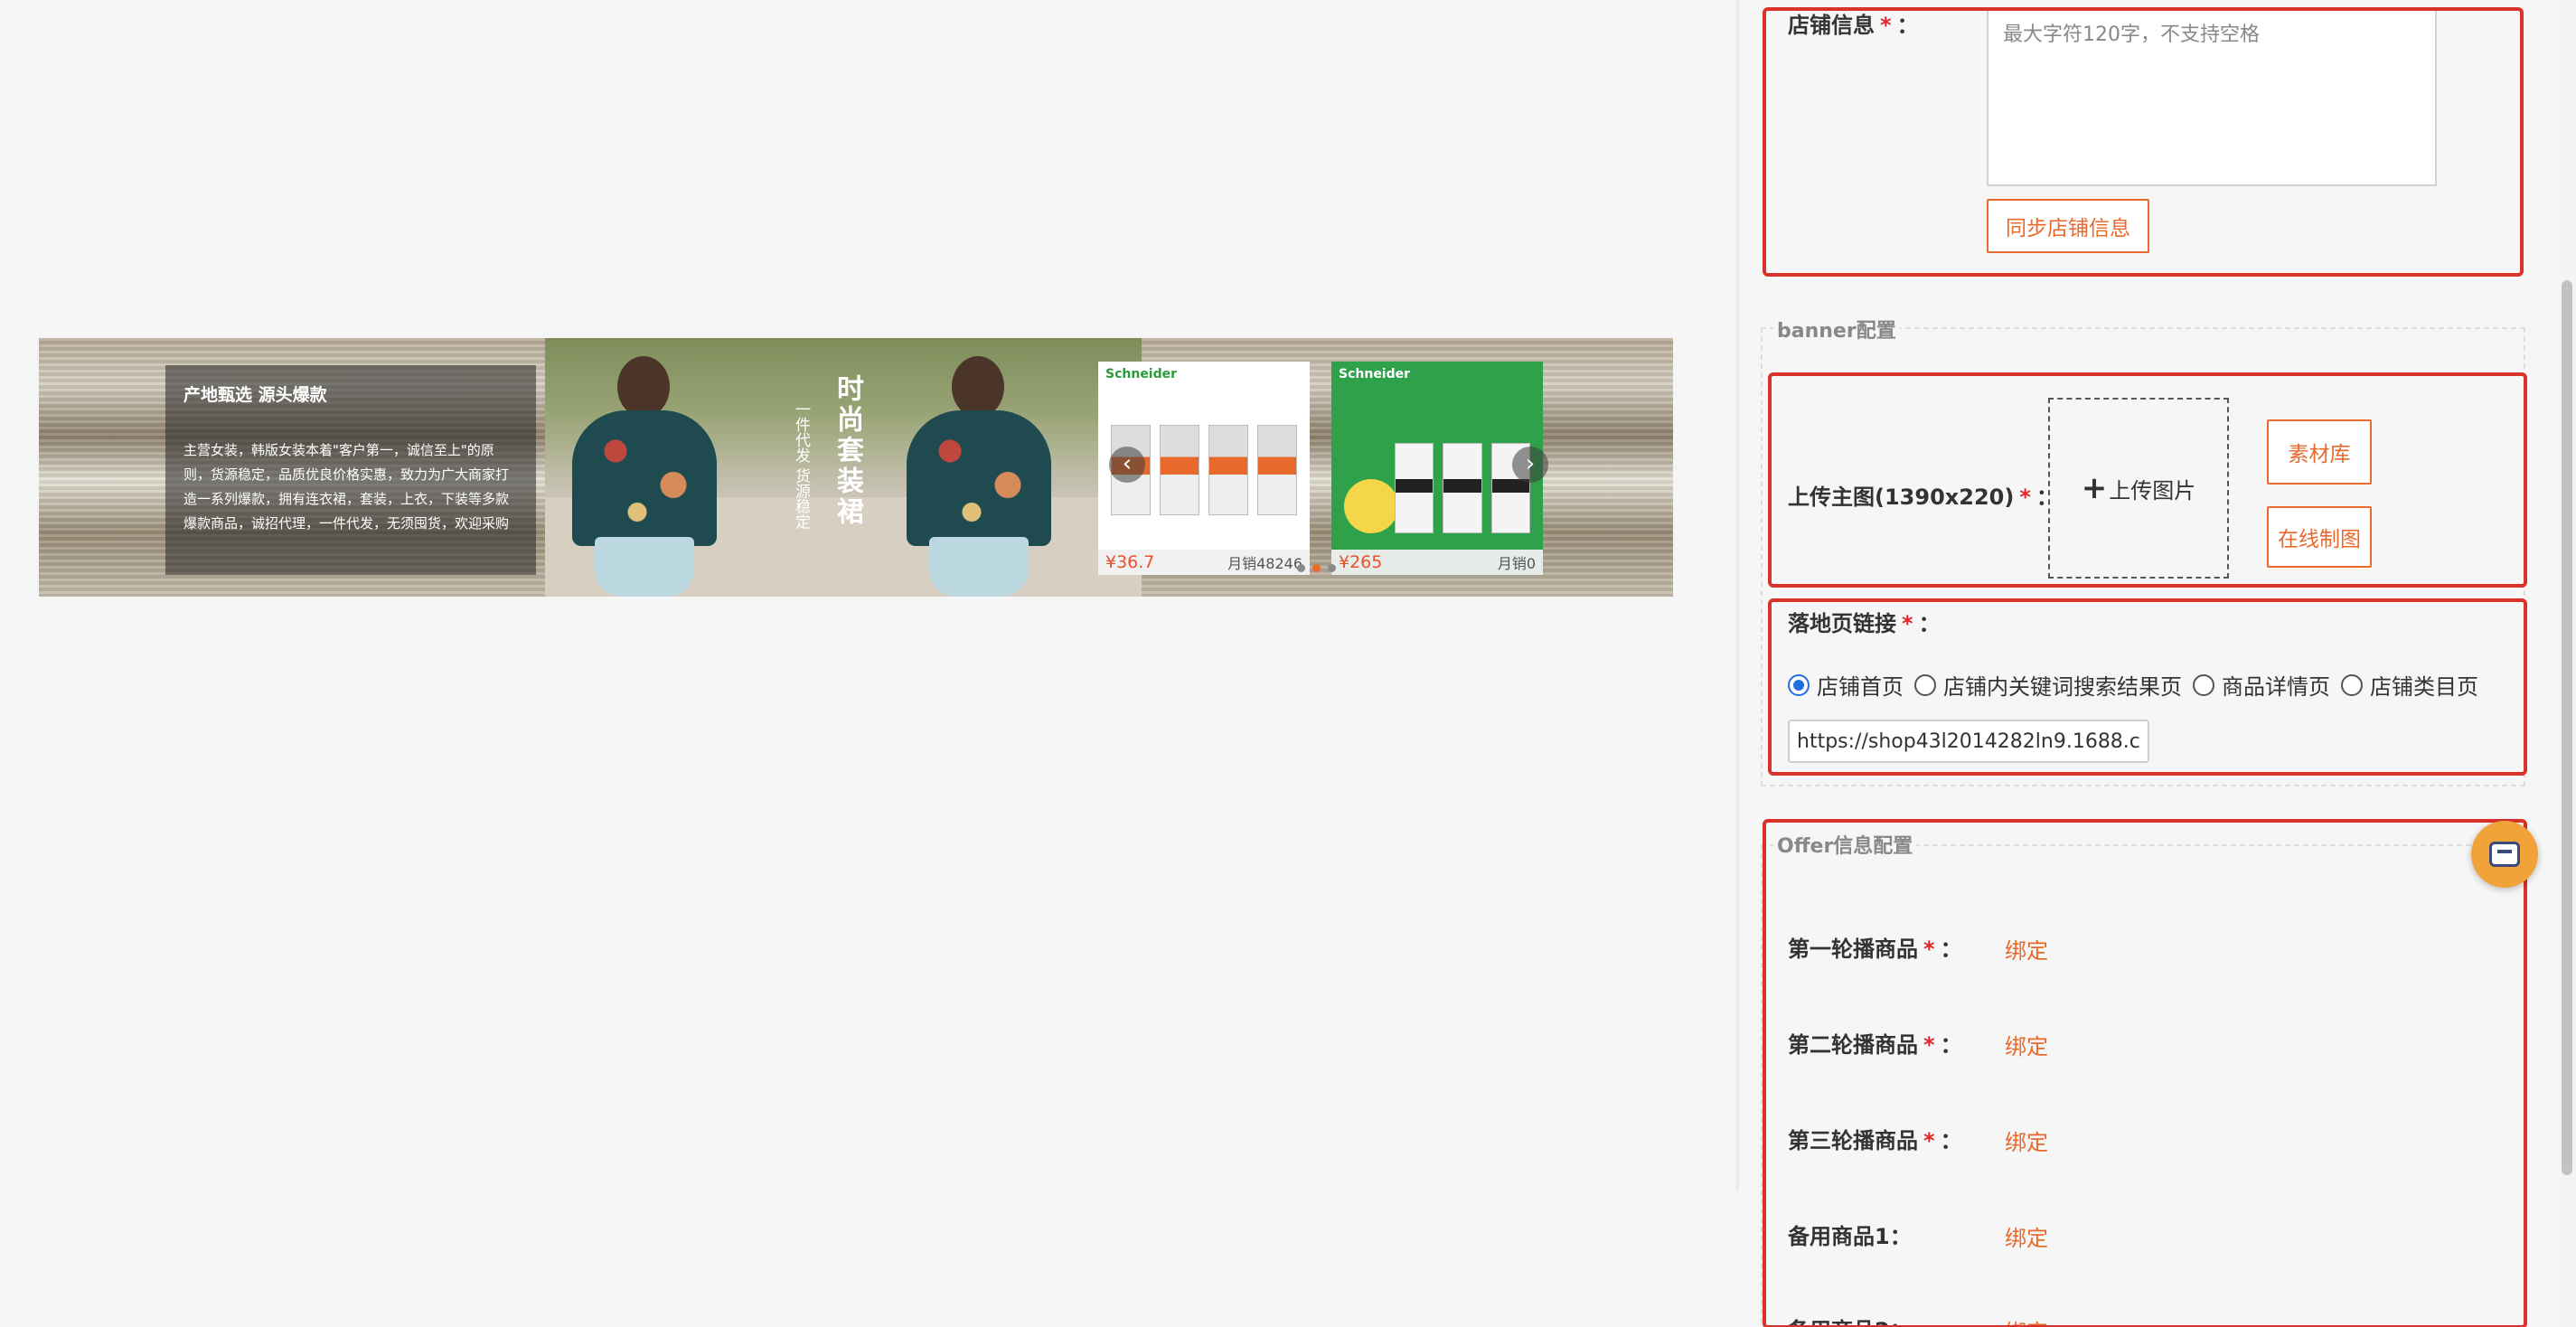 This screenshot has height=1327, width=2576. What do you see at coordinates (1361, 562) in the screenshot?
I see `product-price: ¥265` at bounding box center [1361, 562].